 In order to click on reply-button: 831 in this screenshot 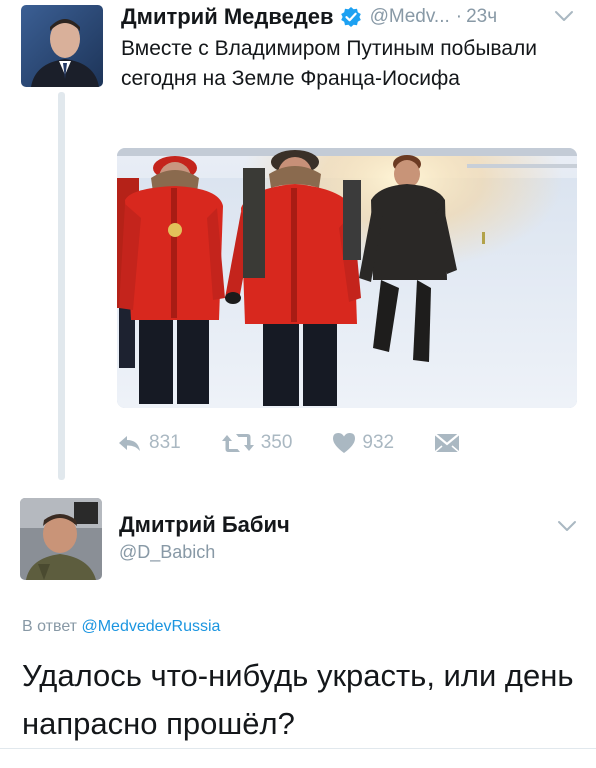, I will do `click(149, 443)`.